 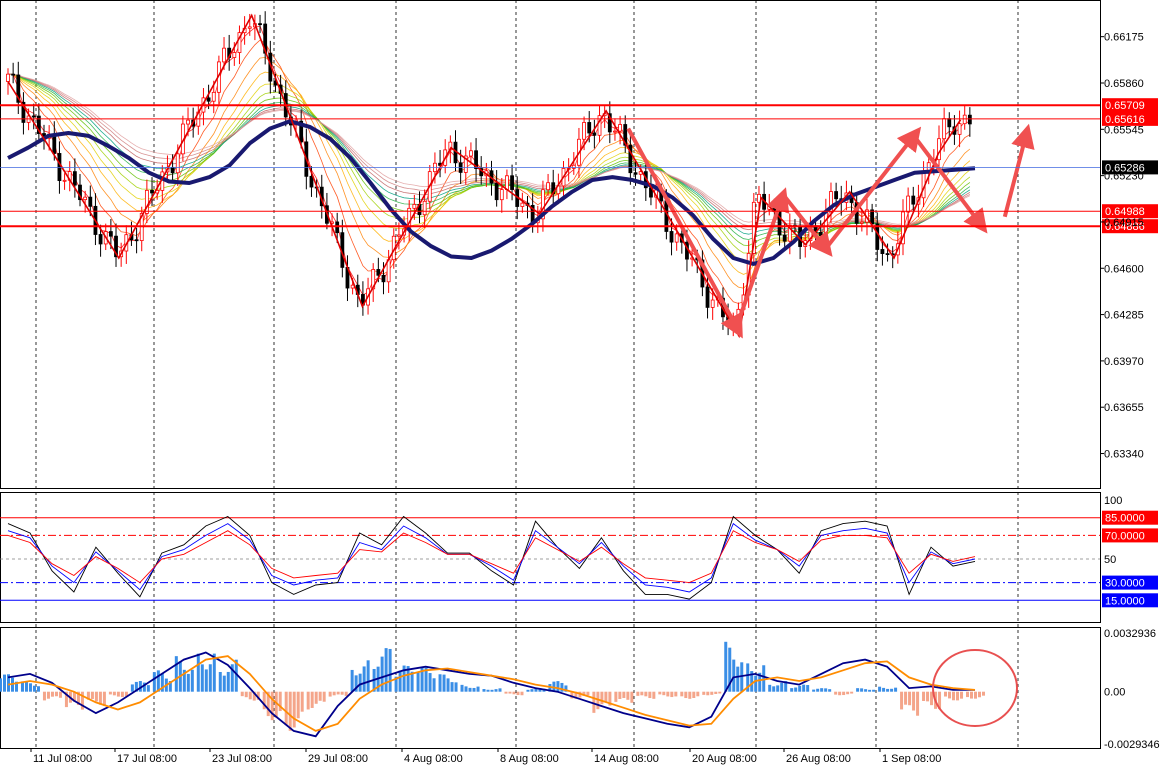 What do you see at coordinates (1124, 455) in the screenshot?
I see `y-tick-label: 0.63340` at bounding box center [1124, 455].